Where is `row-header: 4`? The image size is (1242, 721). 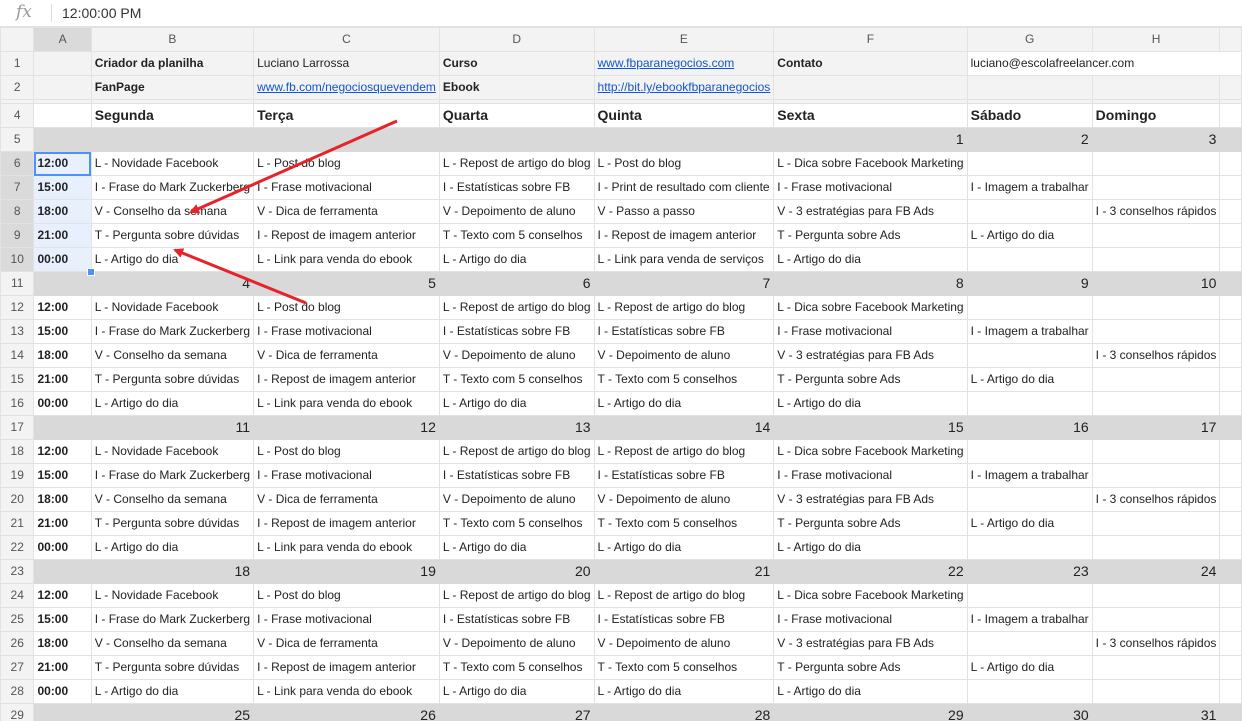
row-header: 4 is located at coordinates (17, 115).